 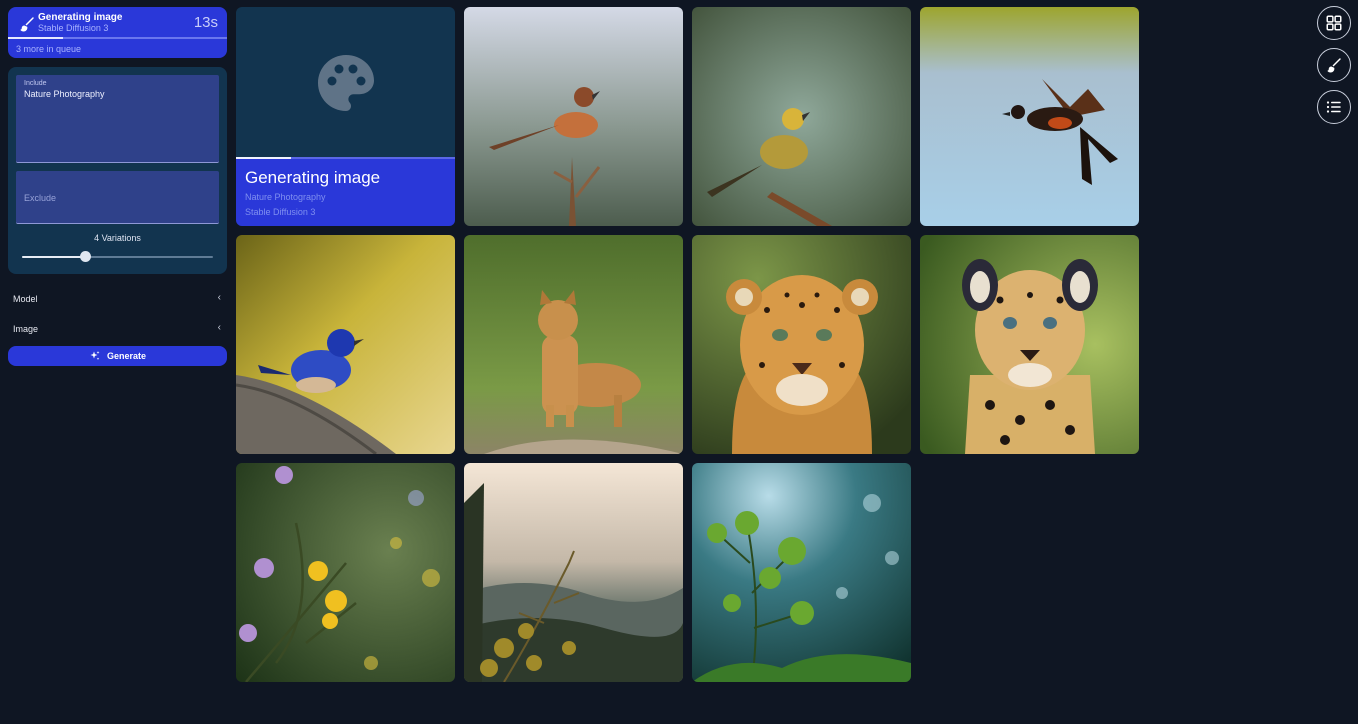 What do you see at coordinates (35, 83) in the screenshot?
I see `include-label: Include` at bounding box center [35, 83].